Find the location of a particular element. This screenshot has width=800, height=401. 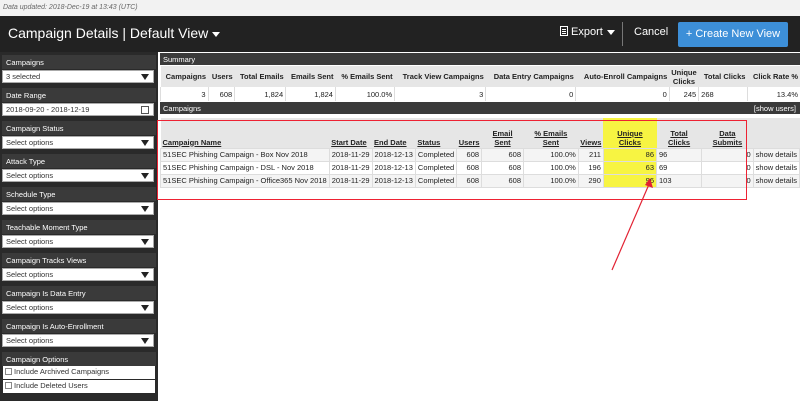

table-cell: 290 is located at coordinates (590, 180).